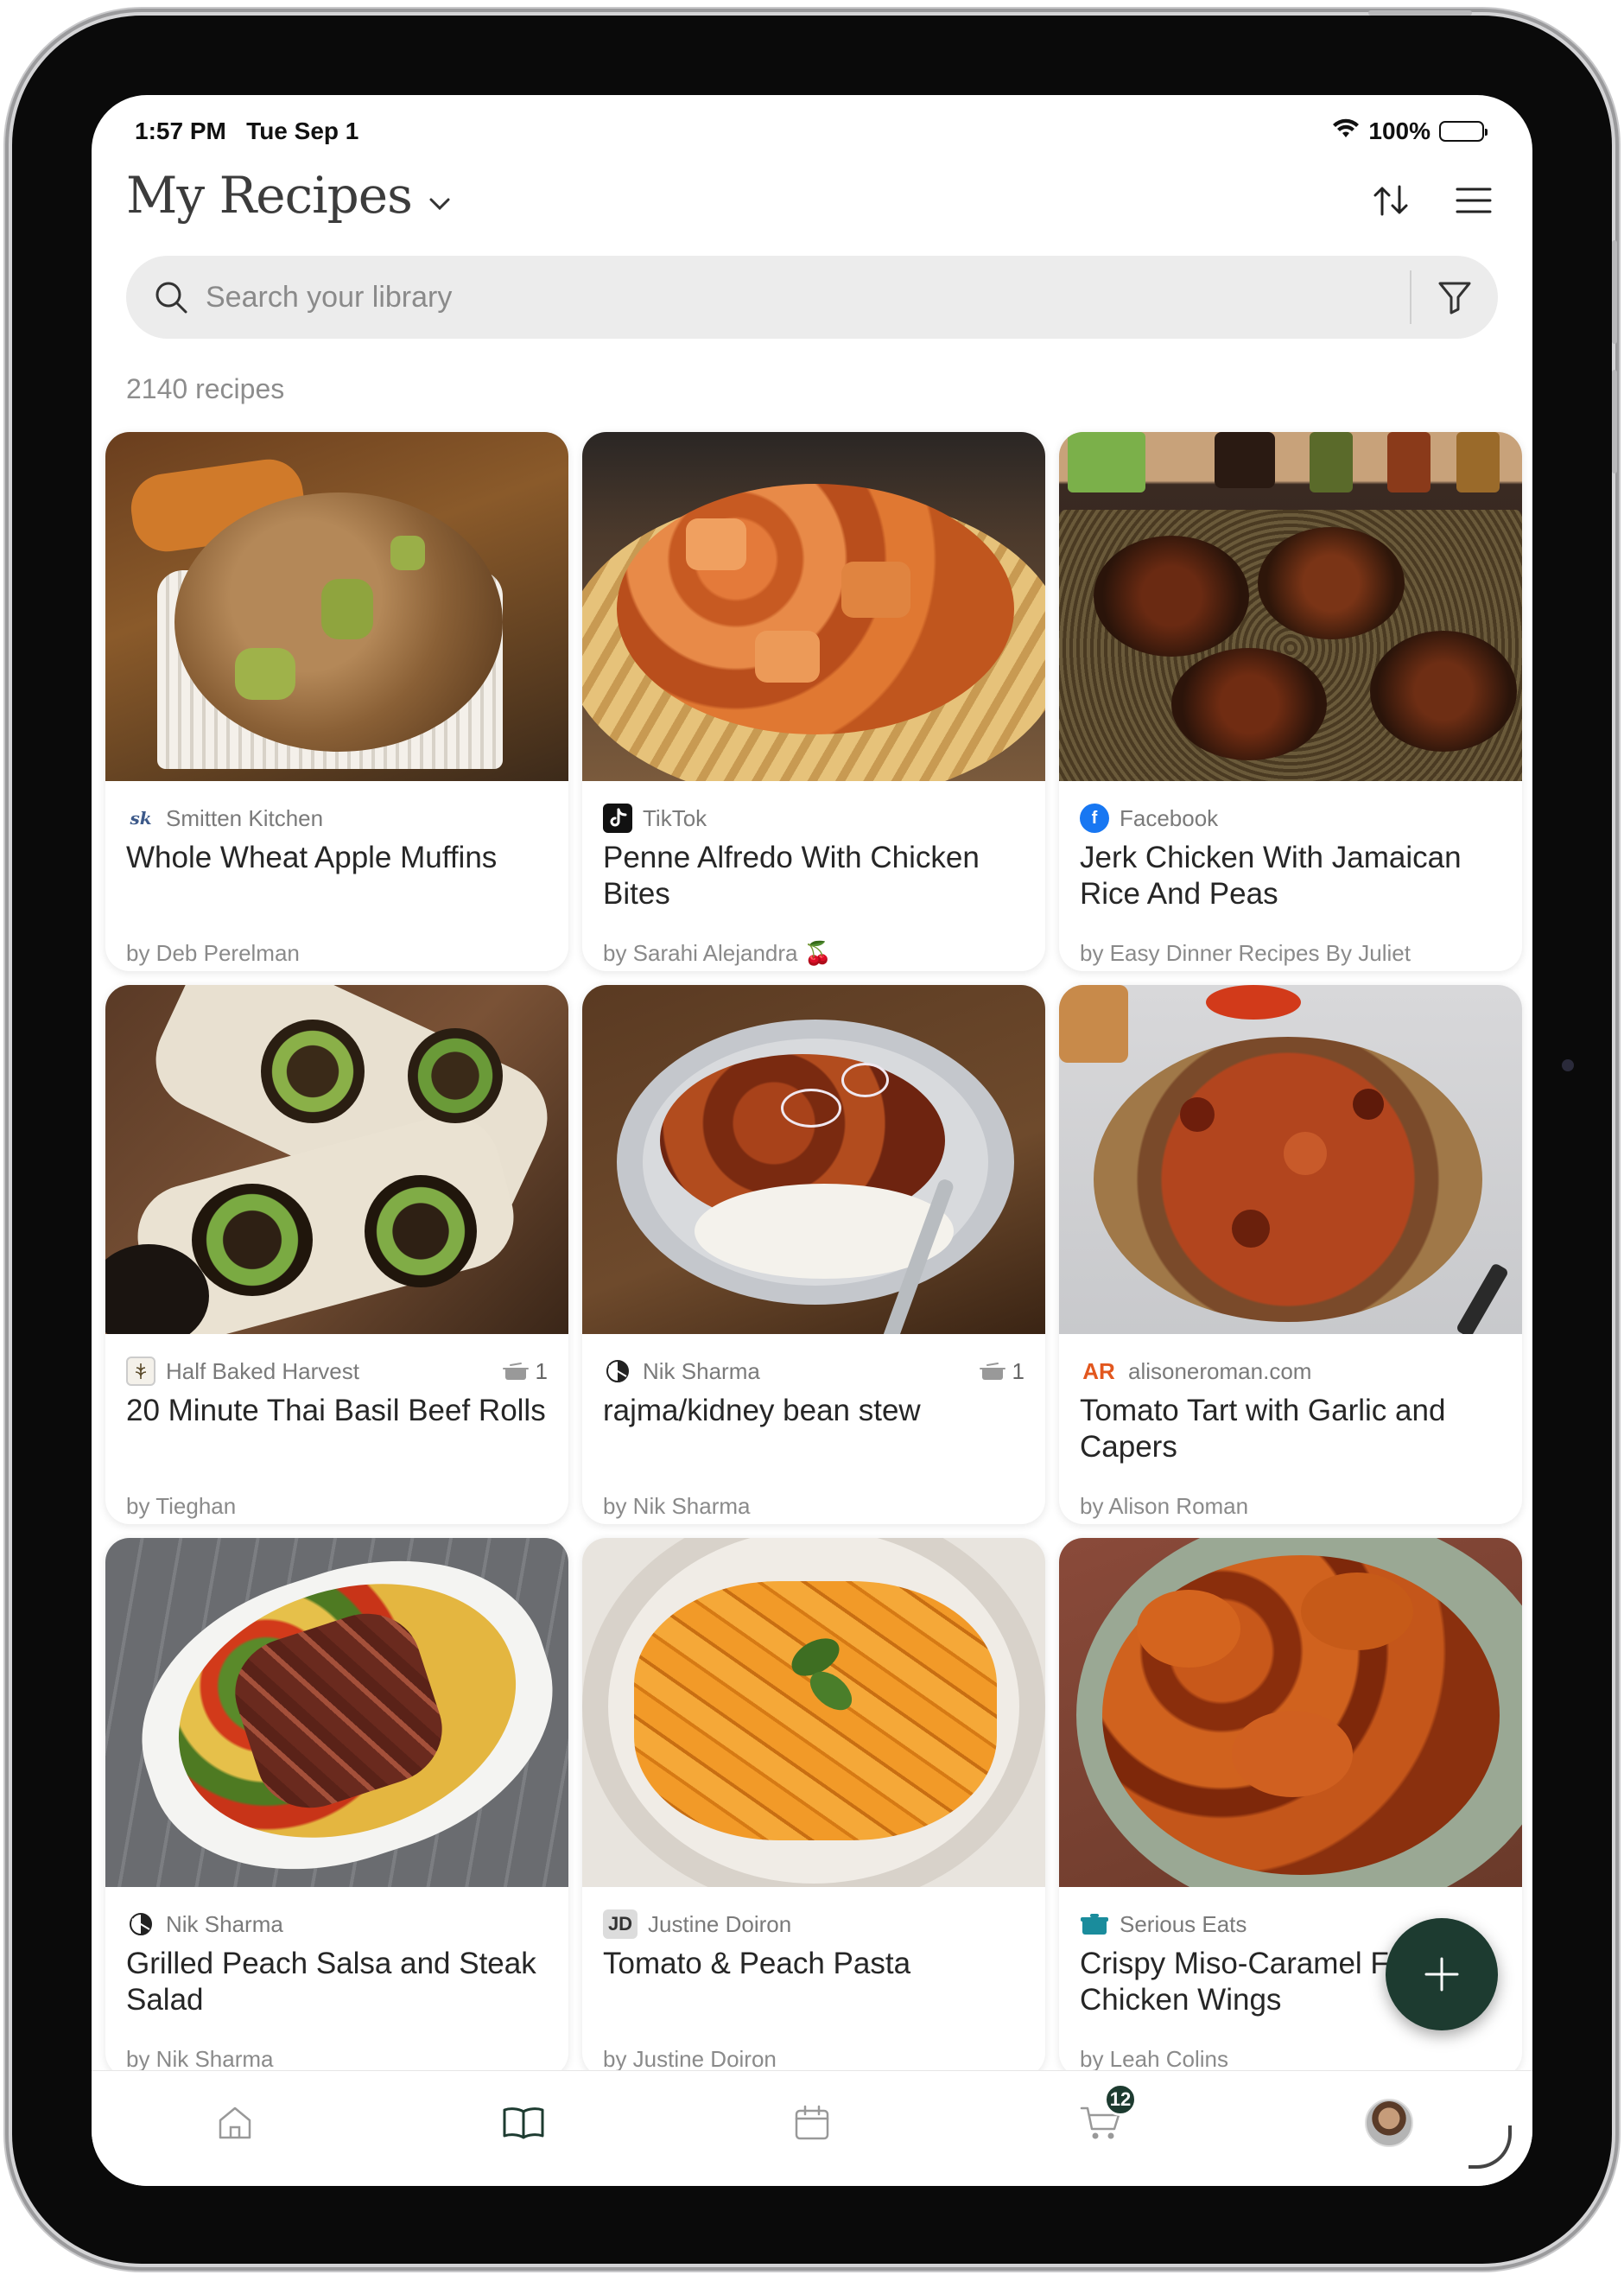 The image size is (1624, 2281). I want to click on recipe-title: Jerk Chicken With Jamaican Rice And Peas, so click(1271, 876).